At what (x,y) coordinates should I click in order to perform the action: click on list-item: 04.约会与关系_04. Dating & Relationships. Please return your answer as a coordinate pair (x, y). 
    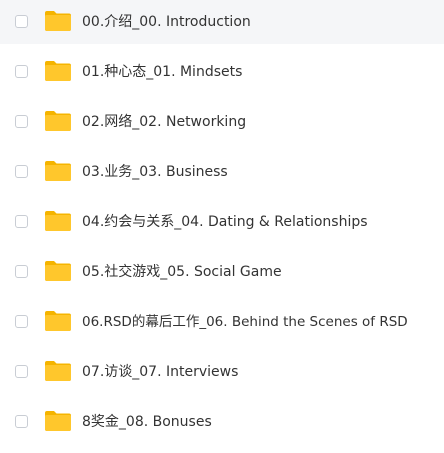
    Looking at the image, I should click on (222, 222).